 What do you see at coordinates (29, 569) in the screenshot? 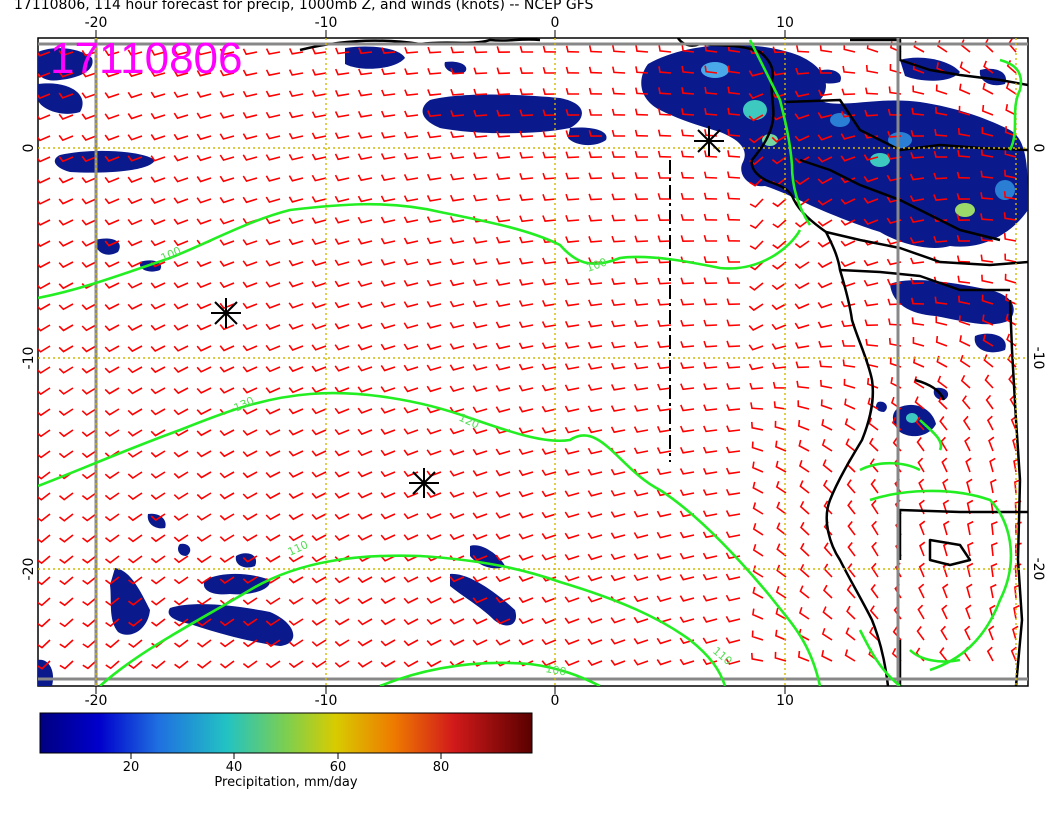
I see `left-tick--20: -20` at bounding box center [29, 569].